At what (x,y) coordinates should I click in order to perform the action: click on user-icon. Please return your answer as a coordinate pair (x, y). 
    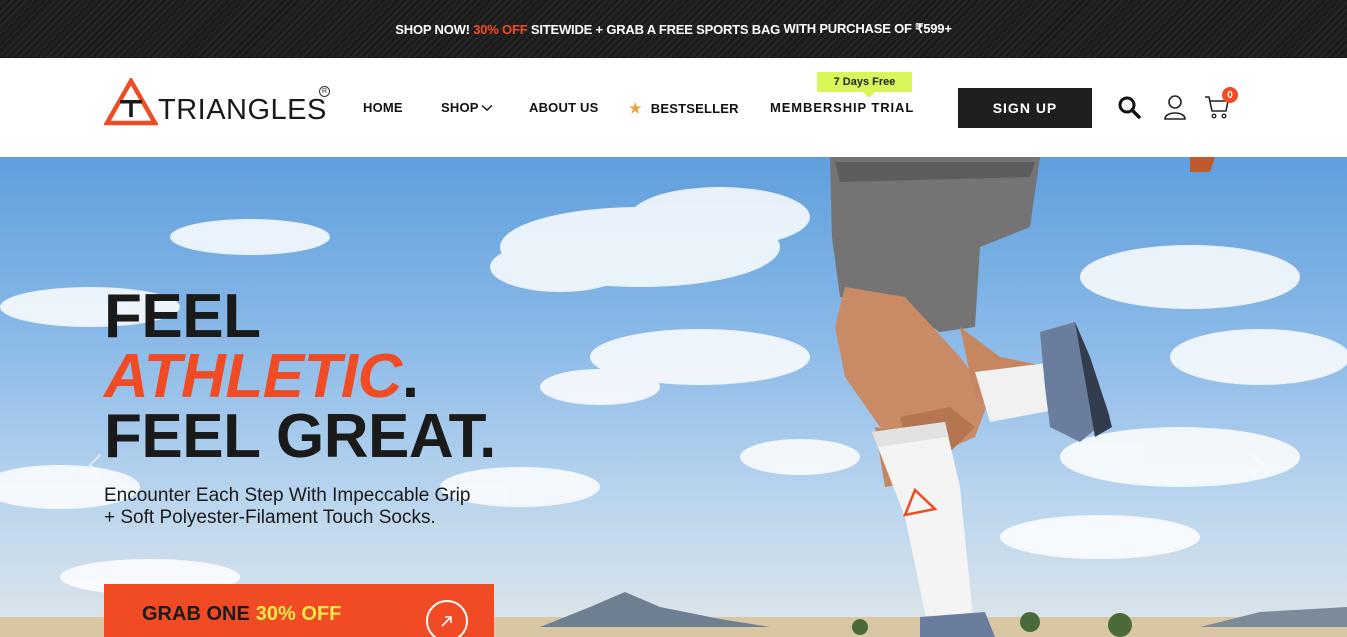
    Looking at the image, I should click on (1175, 107).